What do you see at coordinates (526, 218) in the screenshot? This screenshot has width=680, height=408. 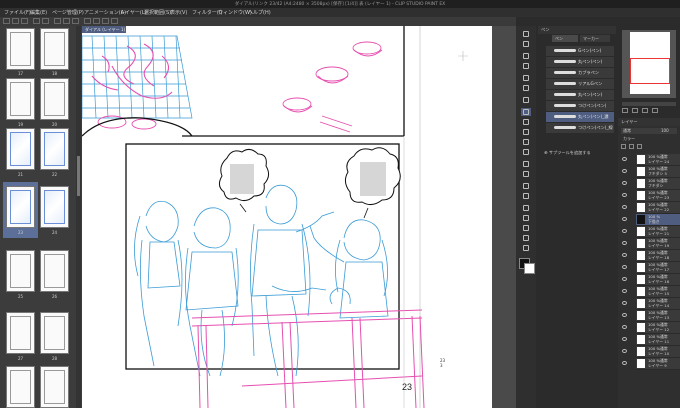 I see `frame-tool` at bounding box center [526, 218].